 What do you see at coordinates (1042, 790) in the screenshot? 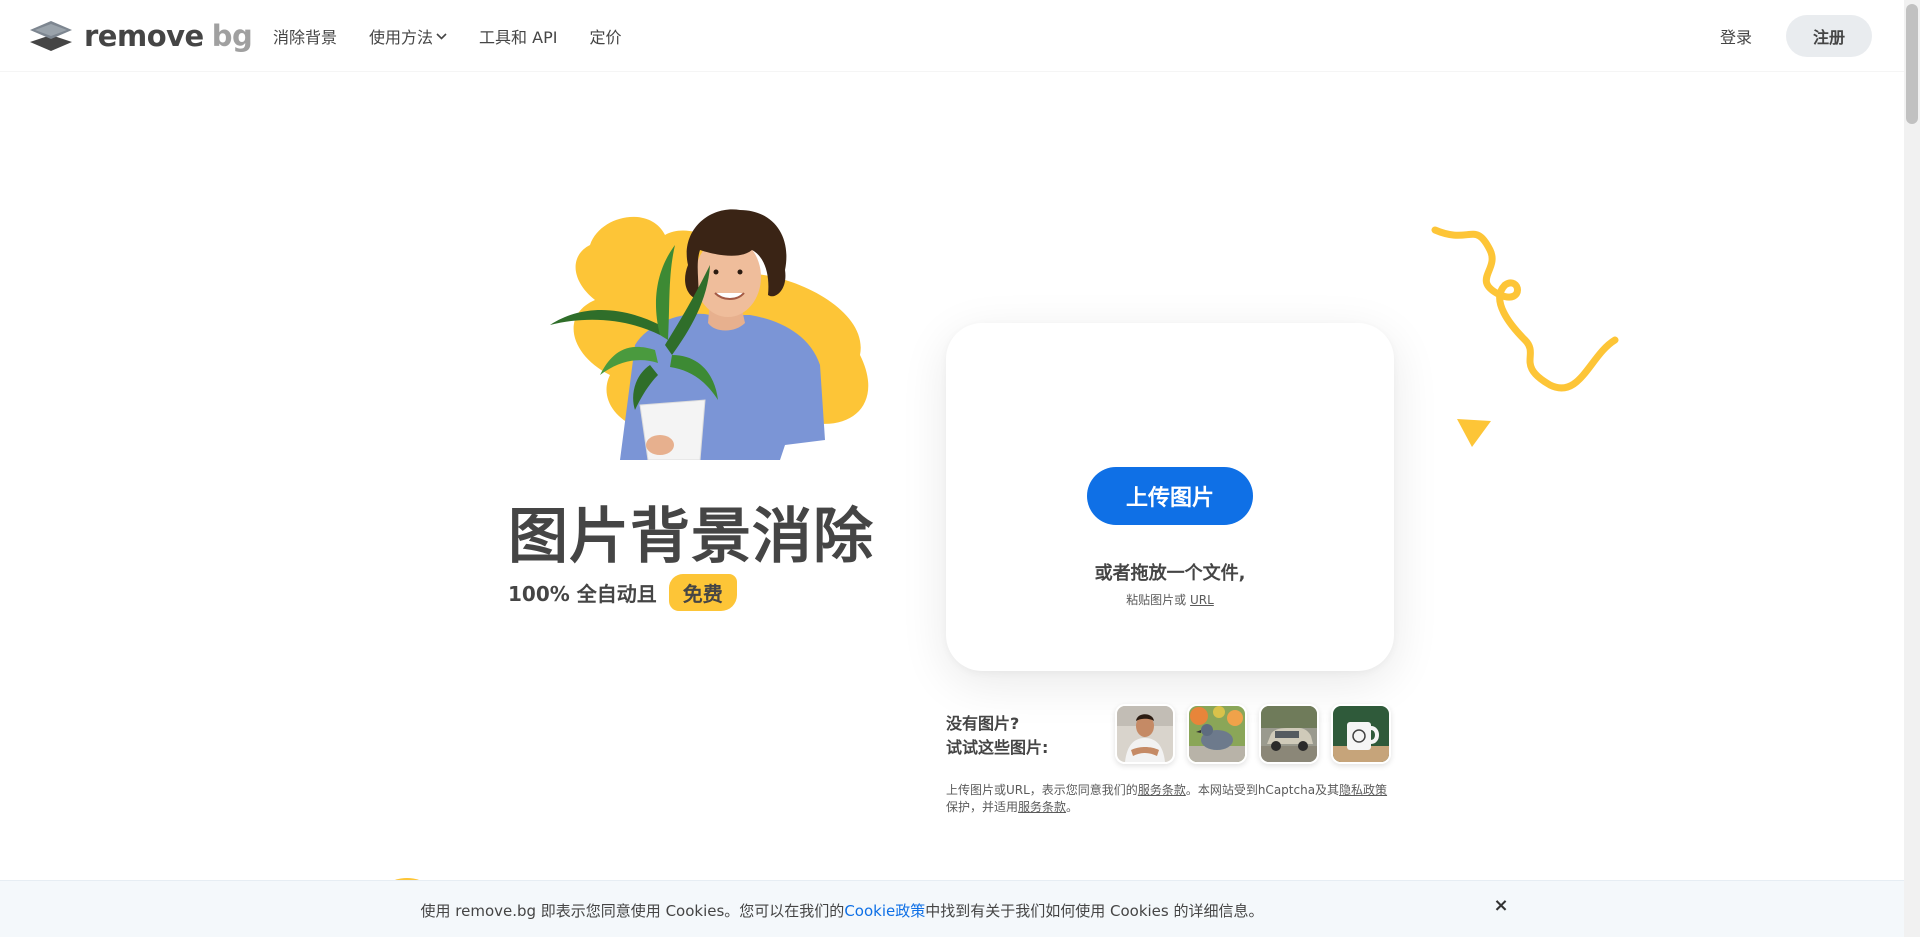
I see `terms-text-1: 上传图片或URL，表示您同意我们的` at bounding box center [1042, 790].